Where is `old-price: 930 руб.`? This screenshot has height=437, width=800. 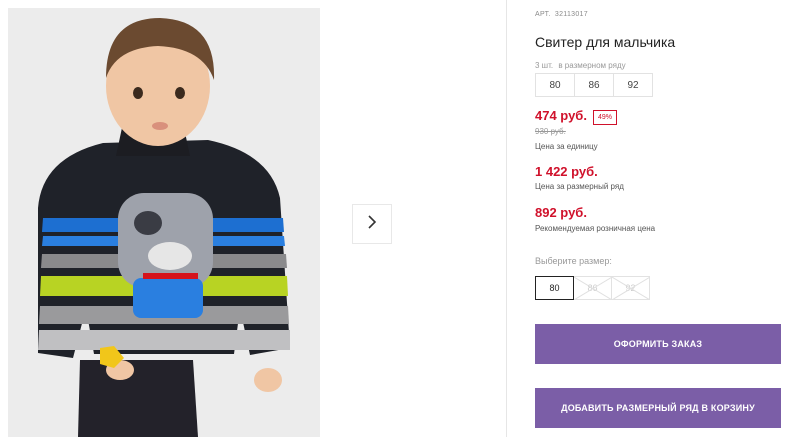 old-price: 930 руб. is located at coordinates (550, 131).